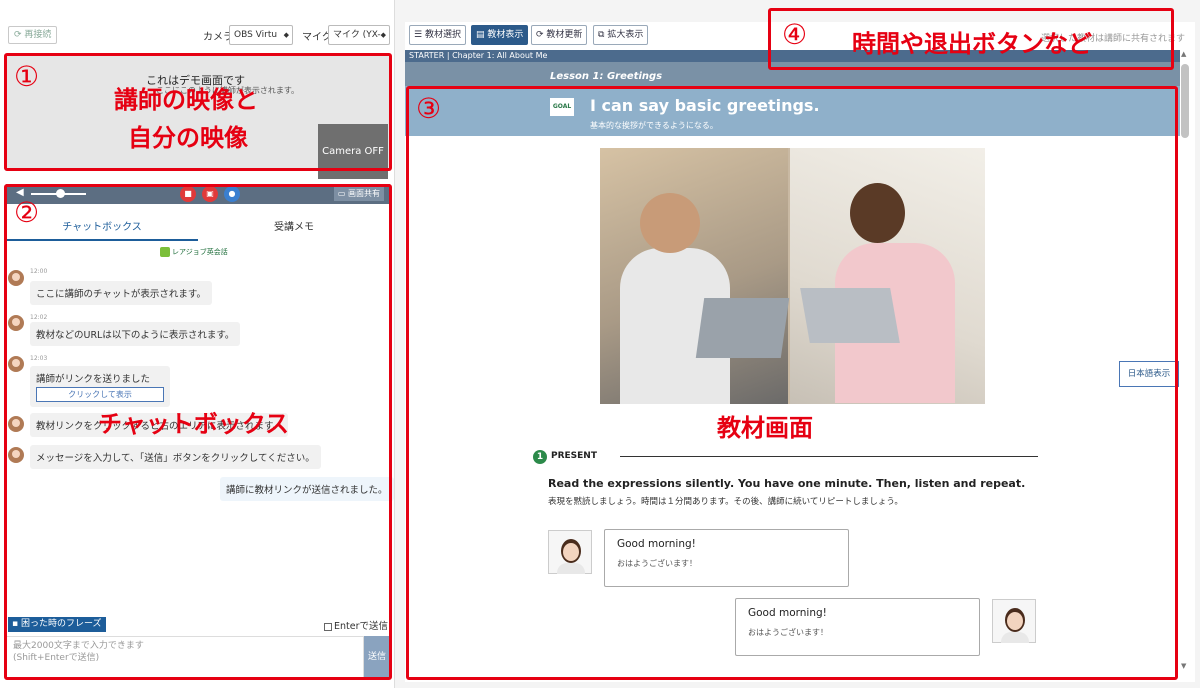  Describe the element at coordinates (1185, 365) in the screenshot. I see `material-scrollbar: ▲ ▼` at that location.